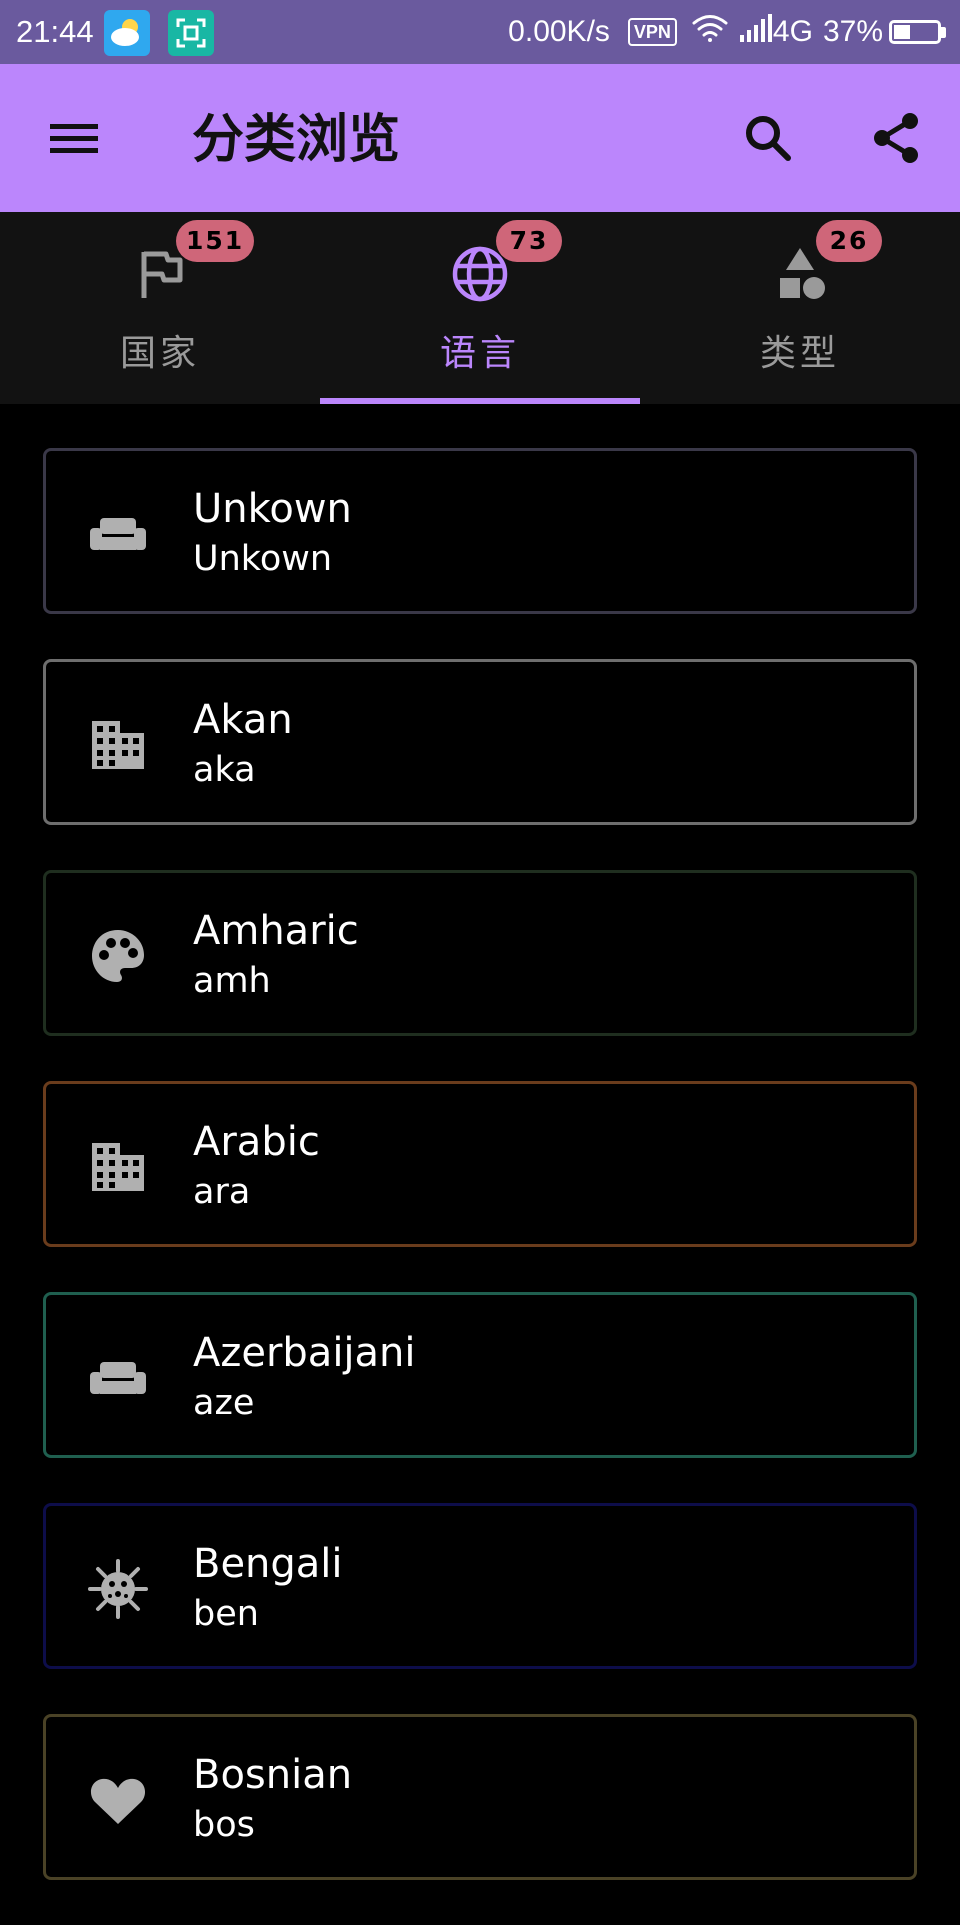  I want to click on list-item: Bosnian bos, so click(480, 1797).